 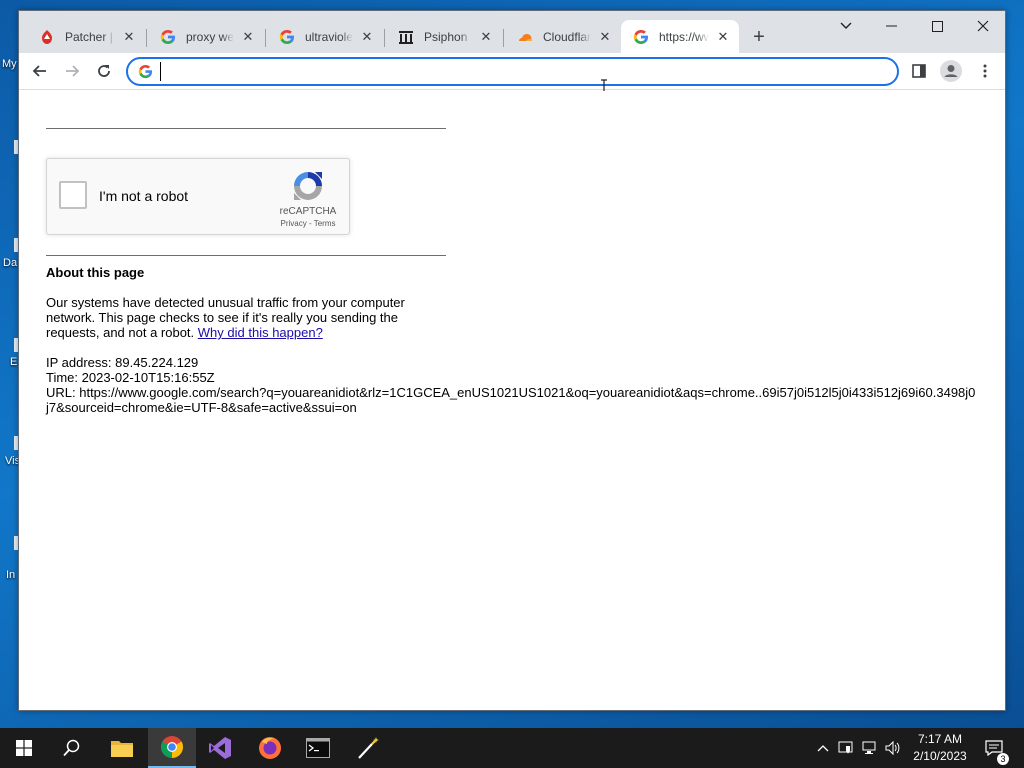 I want to click on side-panel-icon, so click(x=919, y=71).